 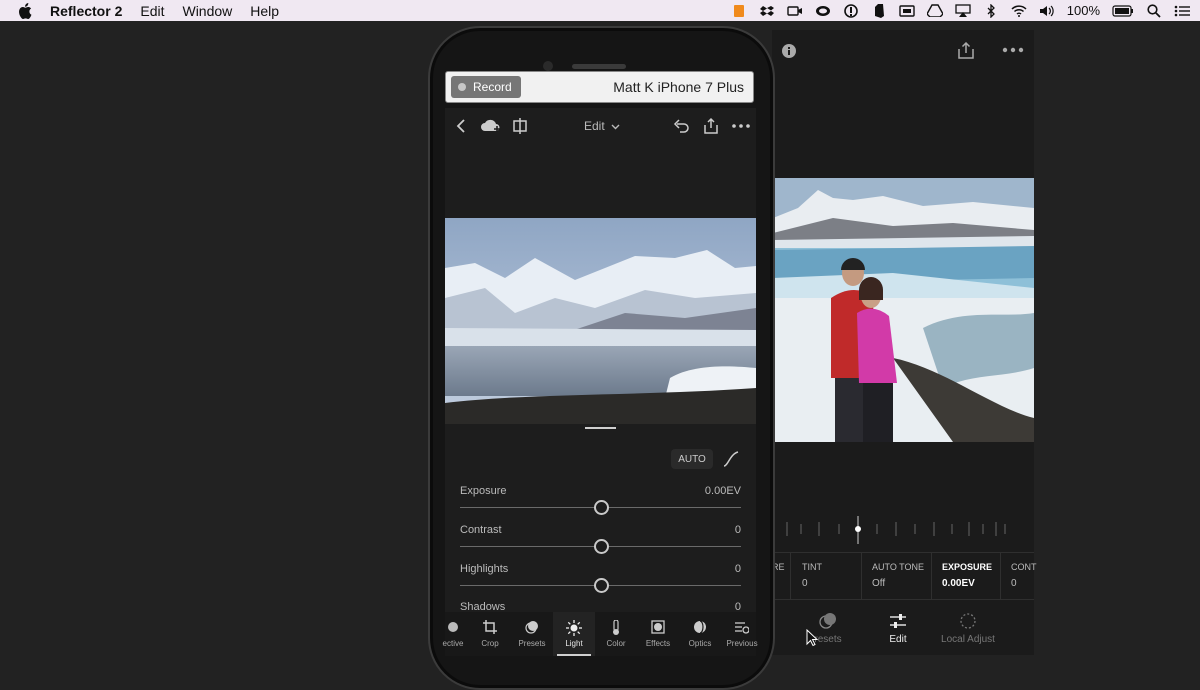 What do you see at coordinates (897, 576) in the screenshot?
I see `param-auto-tone: AUTO TONE Off` at bounding box center [897, 576].